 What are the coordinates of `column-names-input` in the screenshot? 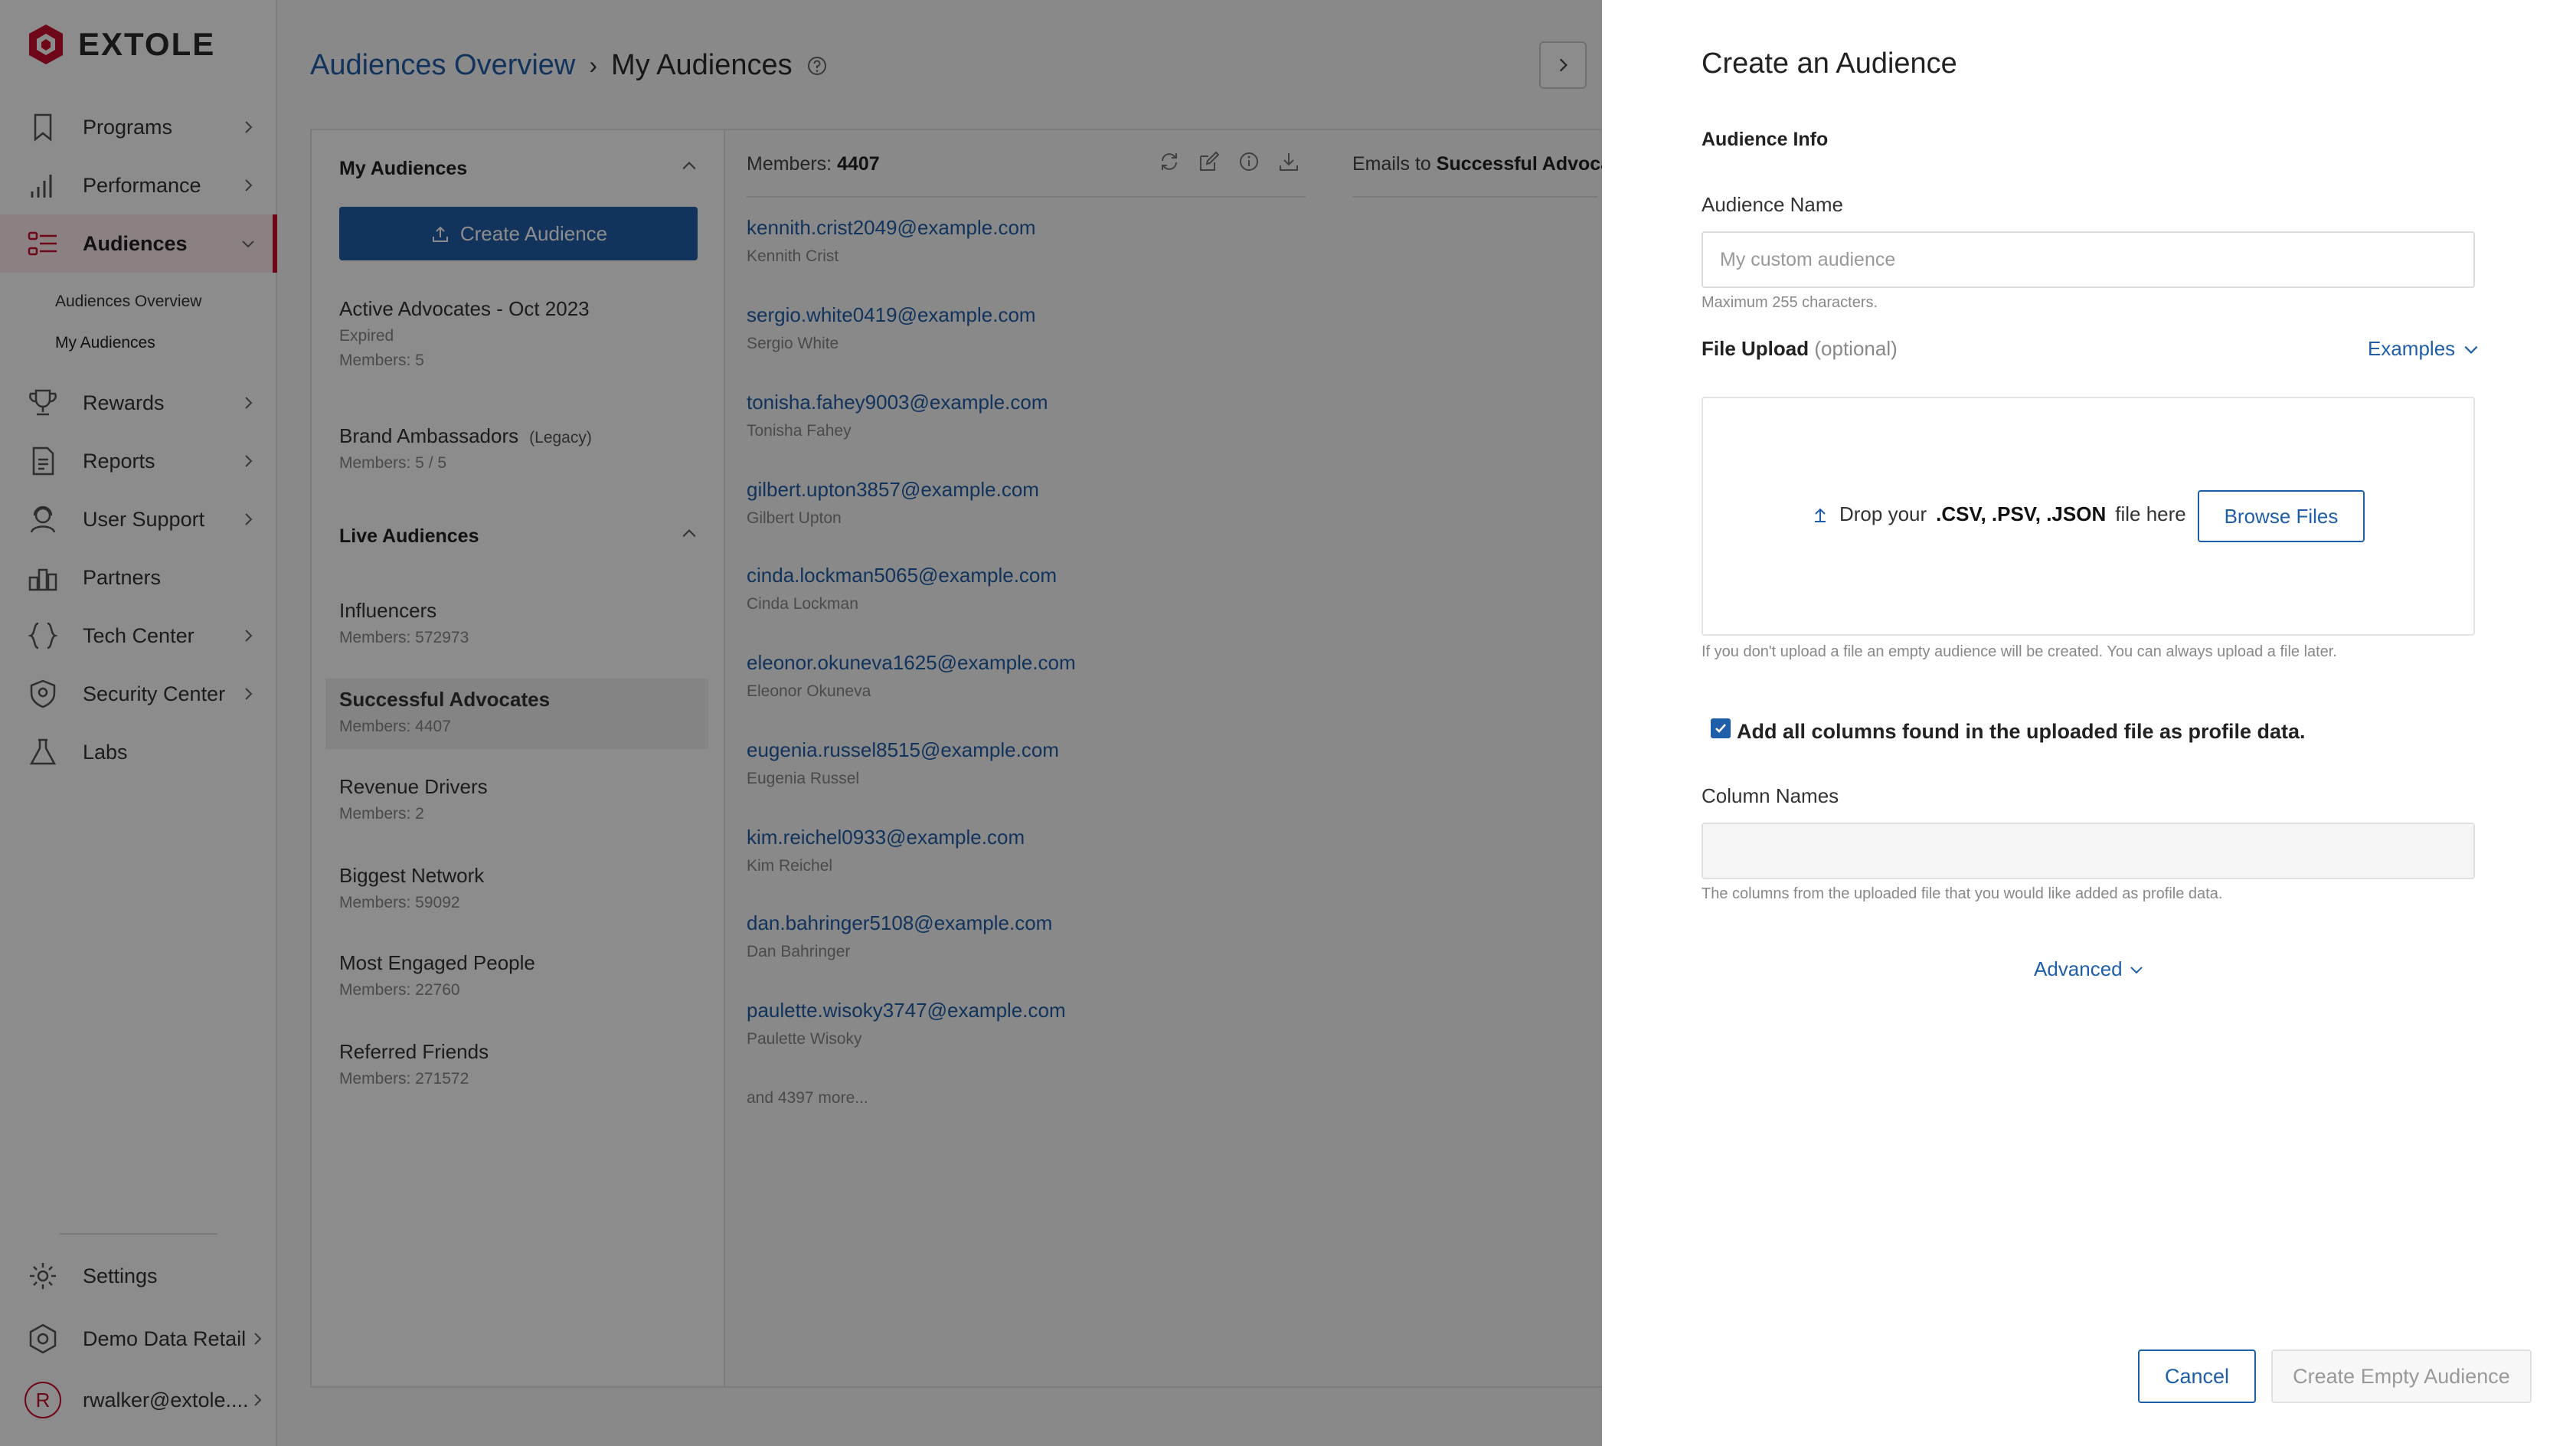 It's located at (2088, 851).